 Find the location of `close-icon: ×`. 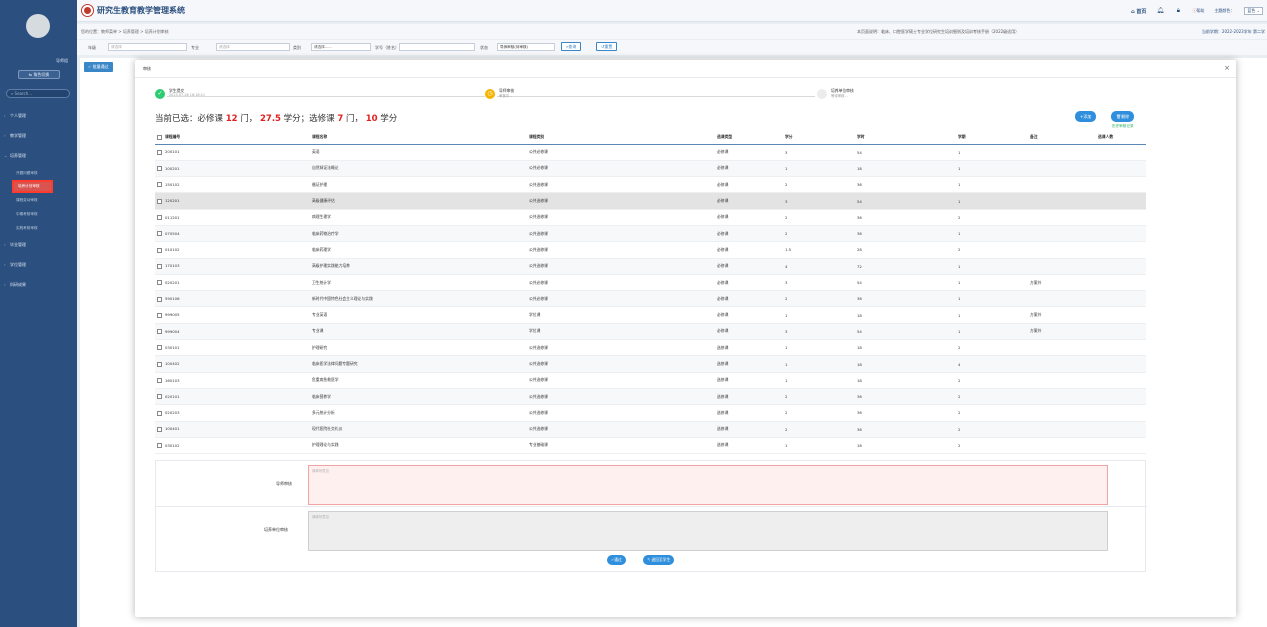

close-icon: × is located at coordinates (1227, 68).